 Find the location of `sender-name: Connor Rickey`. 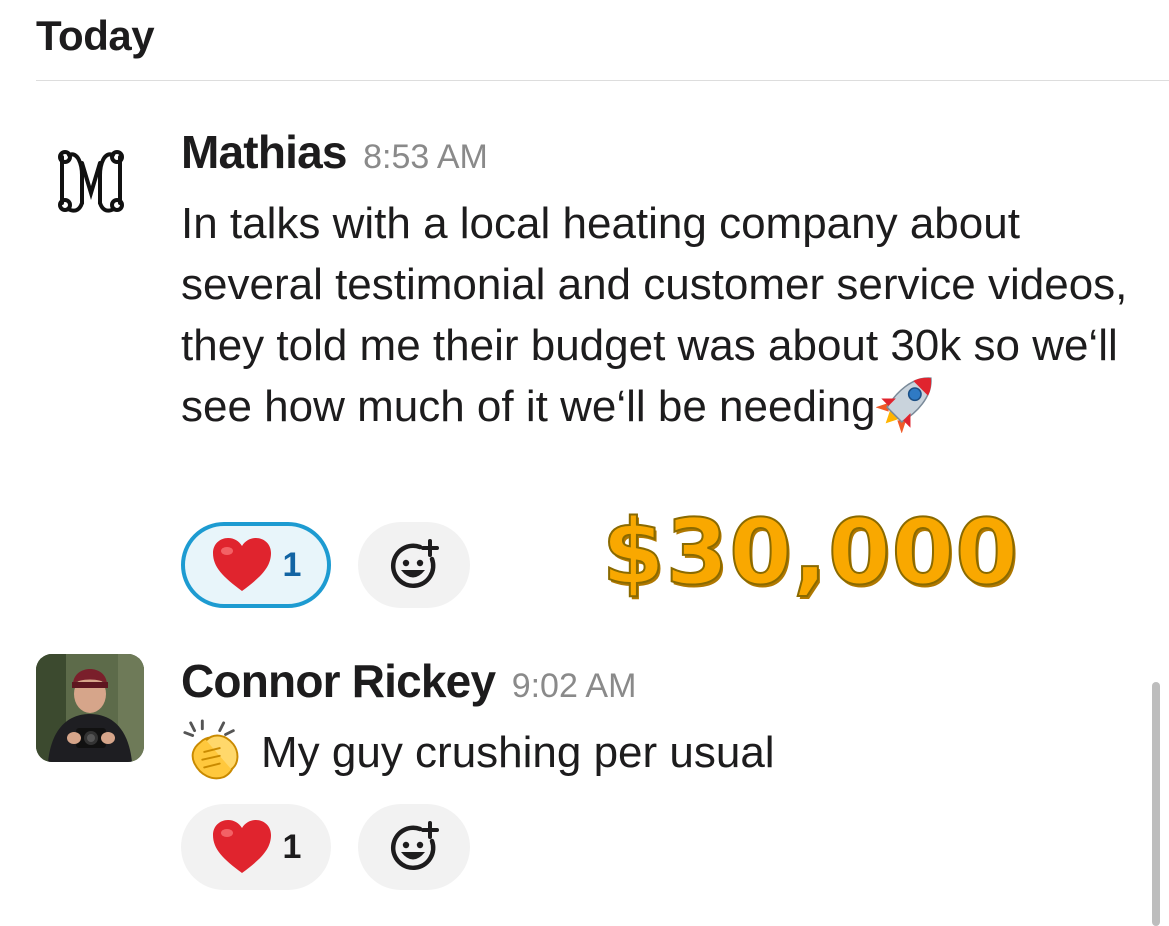

sender-name: Connor Rickey is located at coordinates (338, 681).